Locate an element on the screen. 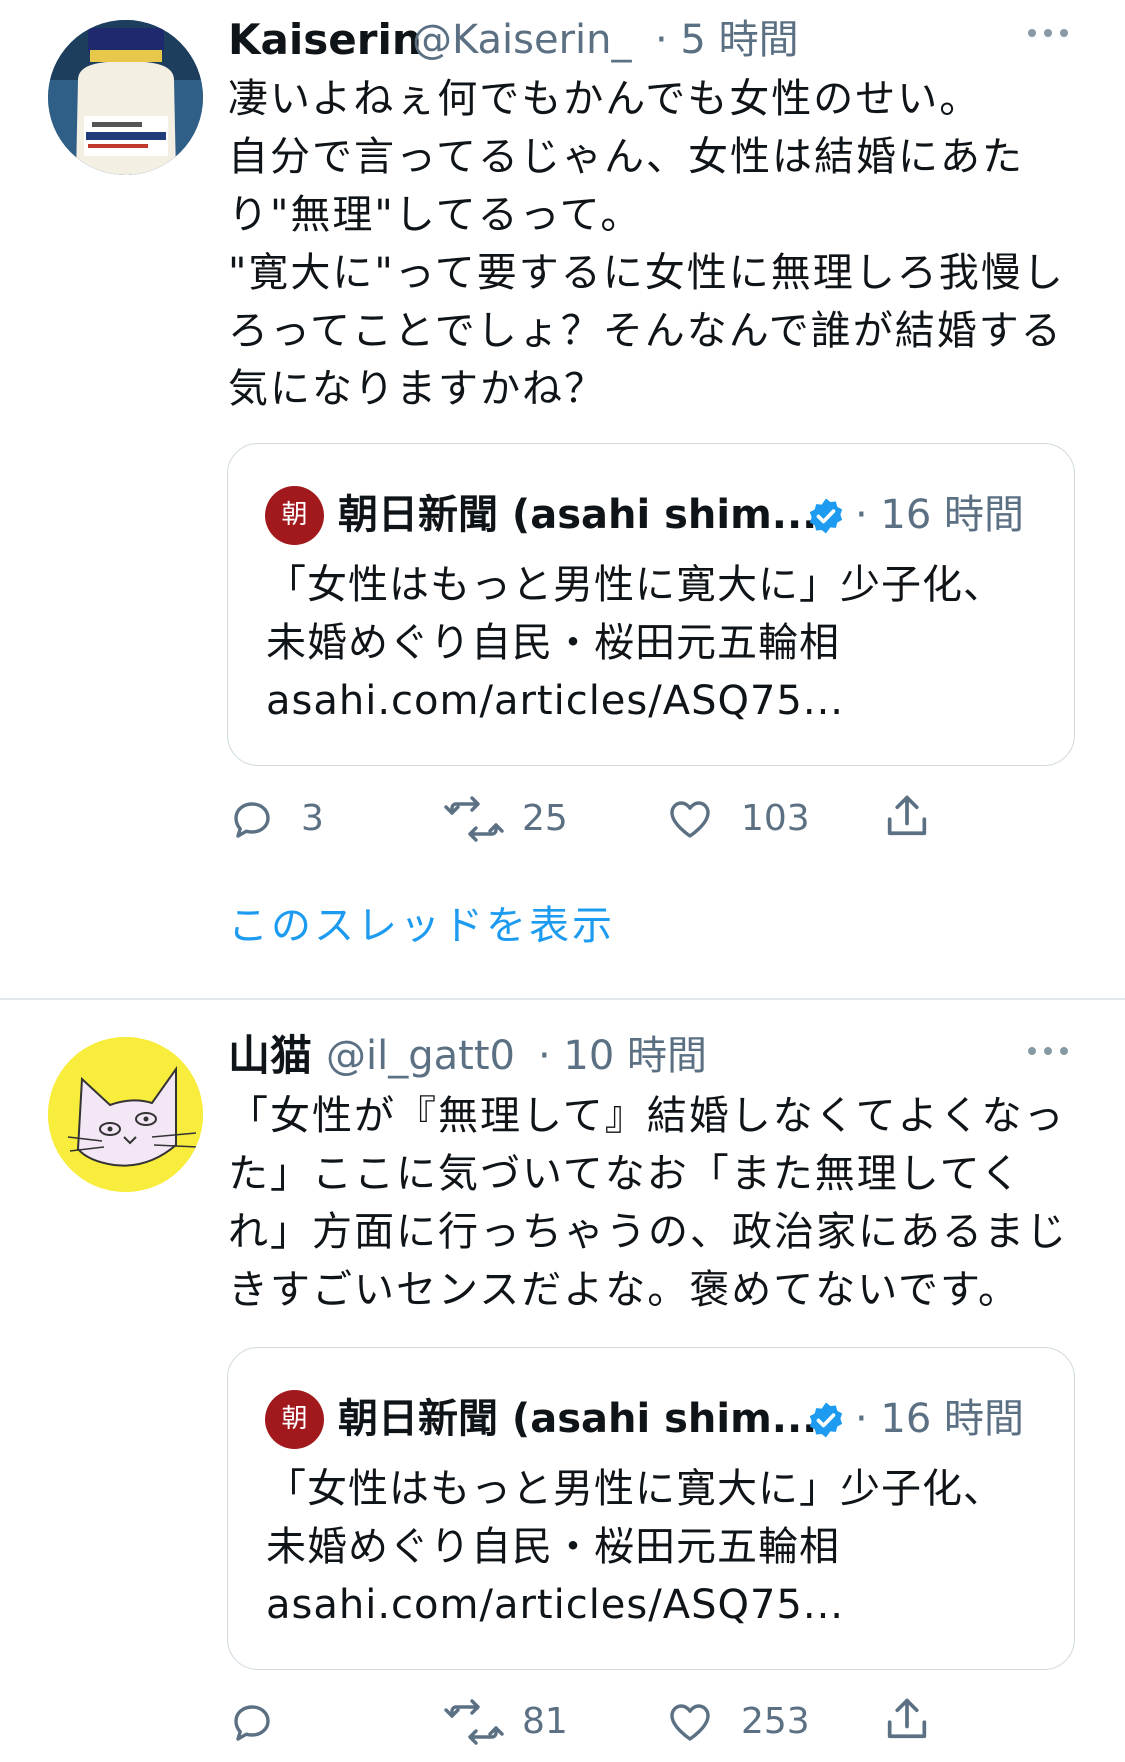 The width and height of the screenshot is (1125, 1762). reply-button: 3 is located at coordinates (303, 819).